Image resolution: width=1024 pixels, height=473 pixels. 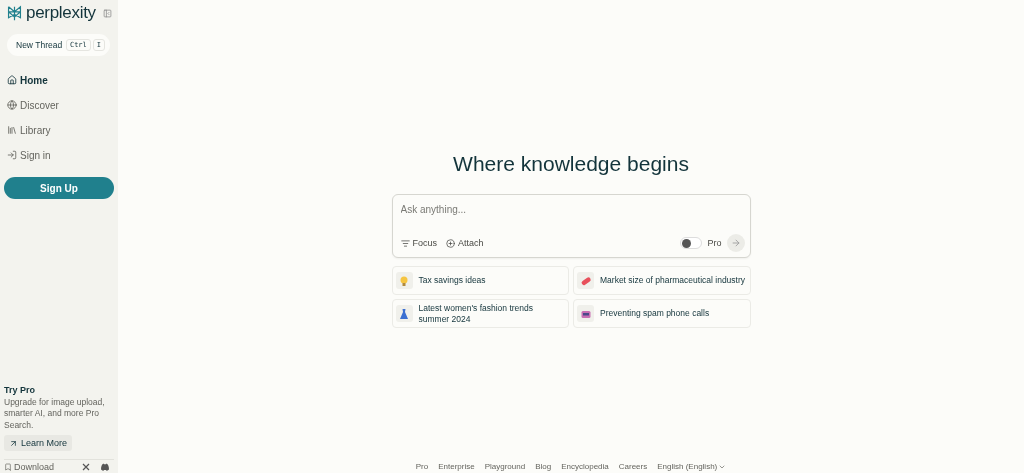 What do you see at coordinates (405, 243) in the screenshot?
I see `filter-icon` at bounding box center [405, 243].